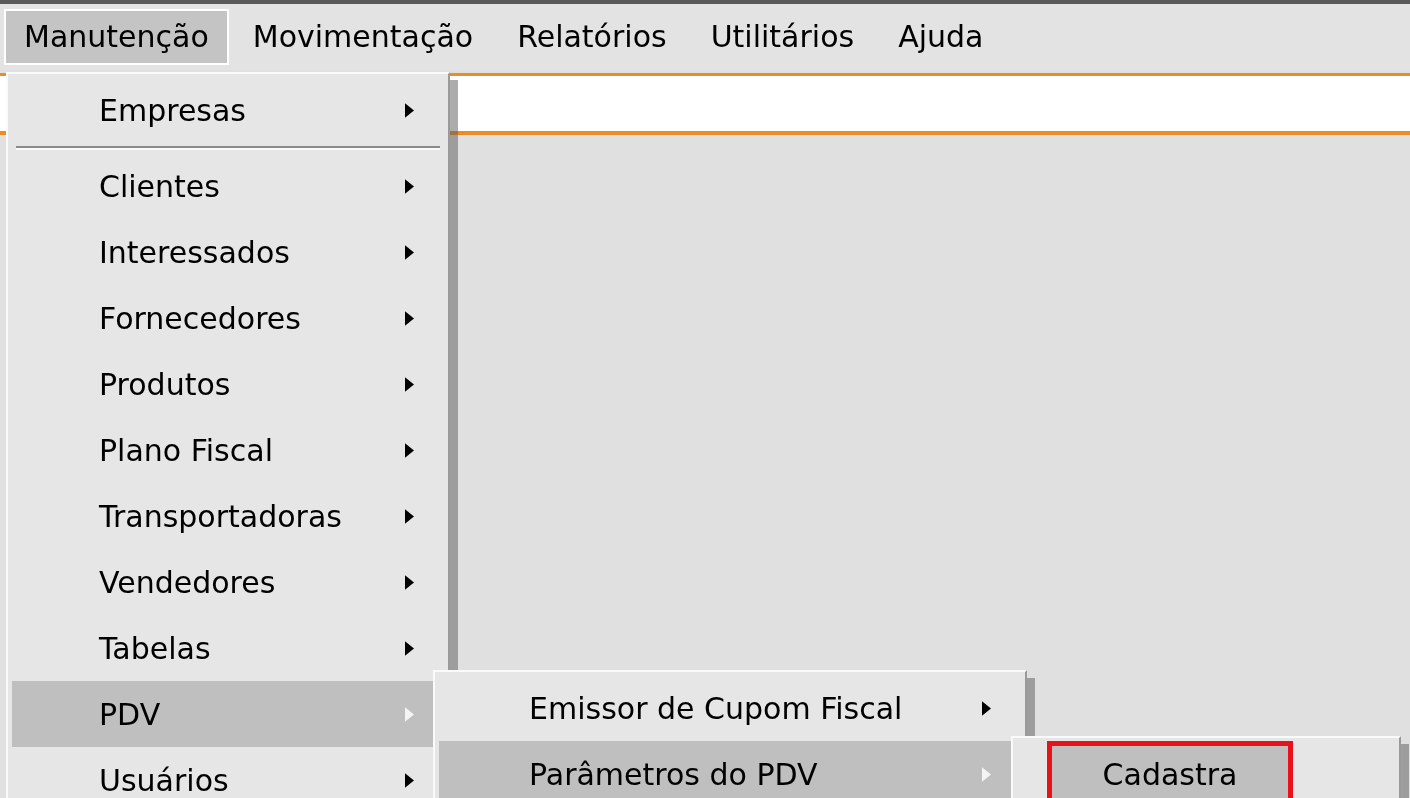 Image resolution: width=1410 pixels, height=798 pixels. I want to click on menu-item: Plano Fiscal, so click(228, 450).